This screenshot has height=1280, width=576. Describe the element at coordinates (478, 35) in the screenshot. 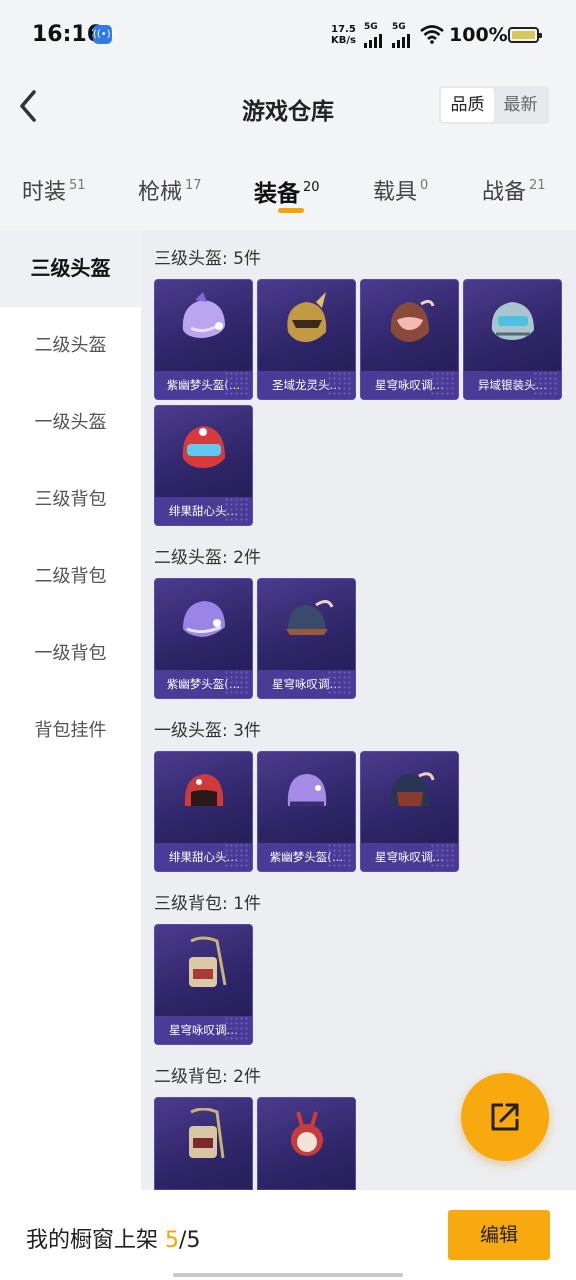

I see `battery-percent: 100%` at that location.